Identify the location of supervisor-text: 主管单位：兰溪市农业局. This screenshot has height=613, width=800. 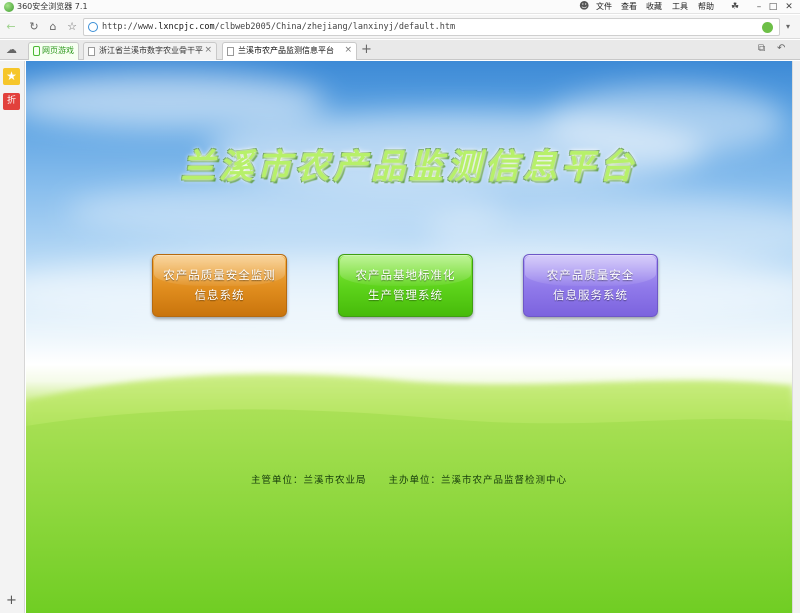
(308, 480).